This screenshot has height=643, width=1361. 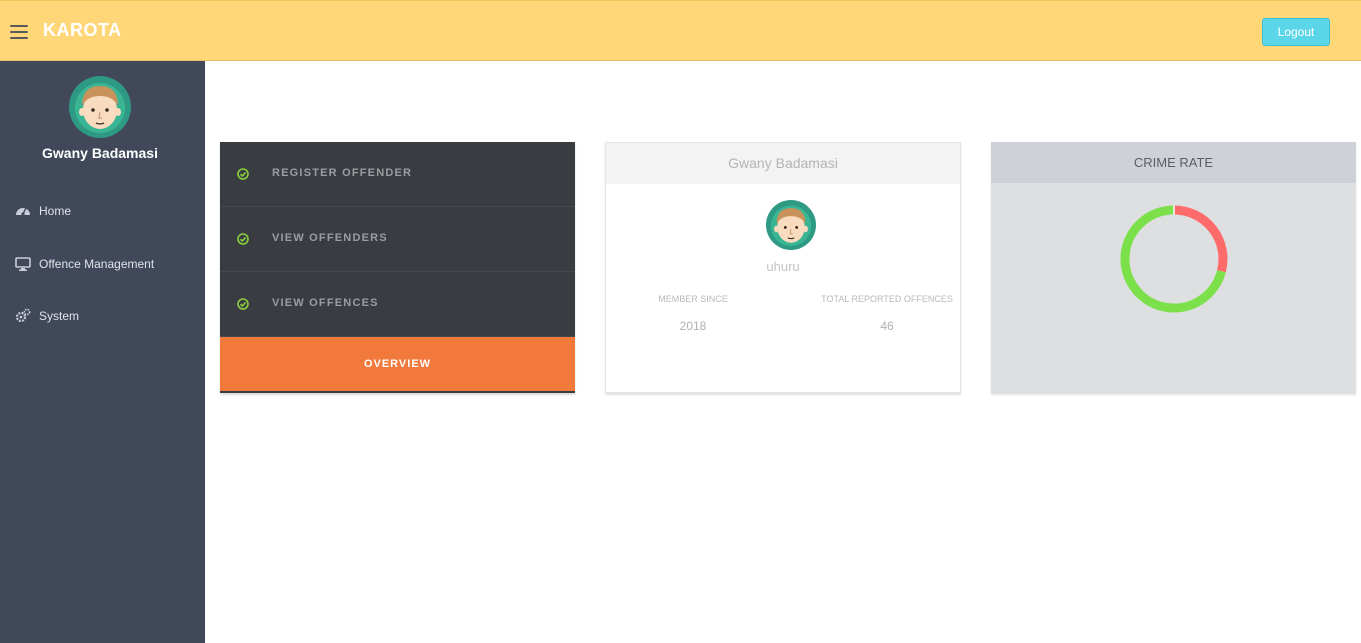 What do you see at coordinates (693, 326) in the screenshot?
I see `member-since-value: 2018` at bounding box center [693, 326].